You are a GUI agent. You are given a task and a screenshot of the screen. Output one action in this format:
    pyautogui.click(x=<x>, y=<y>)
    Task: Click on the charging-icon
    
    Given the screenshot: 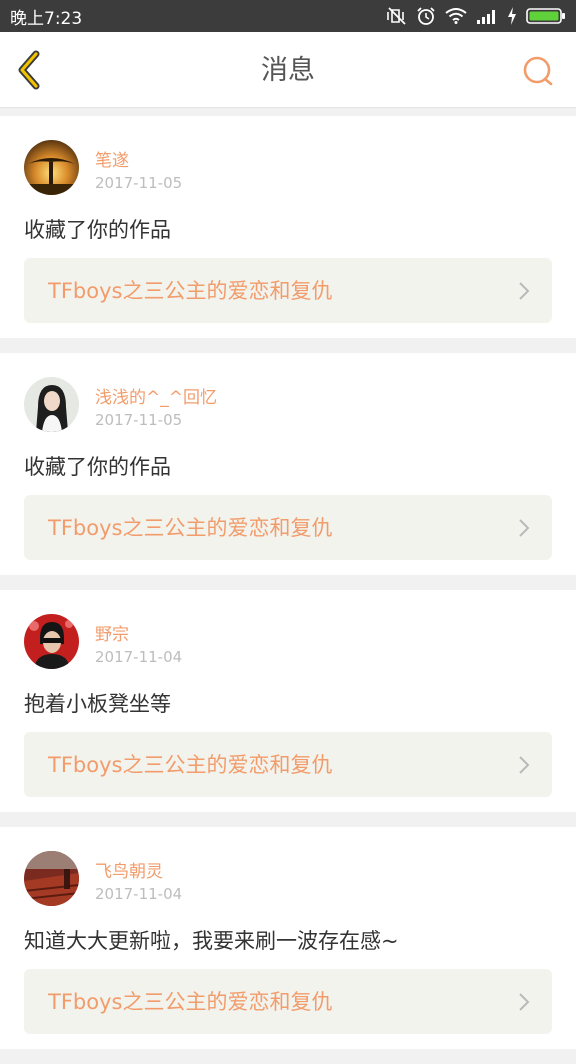 What is the action you would take?
    pyautogui.click(x=512, y=16)
    